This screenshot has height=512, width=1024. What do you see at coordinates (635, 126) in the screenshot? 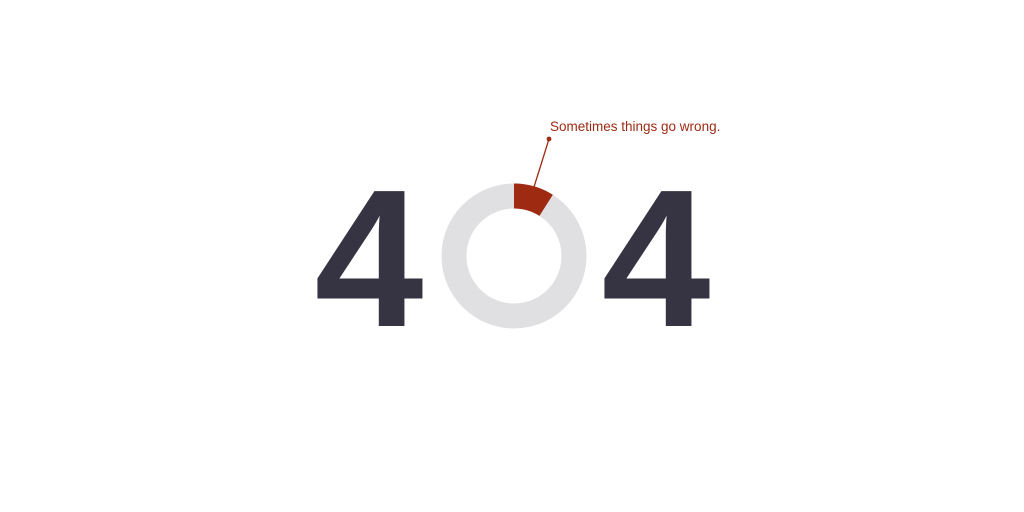
I see `error-message: Sometimes things go wrong.` at bounding box center [635, 126].